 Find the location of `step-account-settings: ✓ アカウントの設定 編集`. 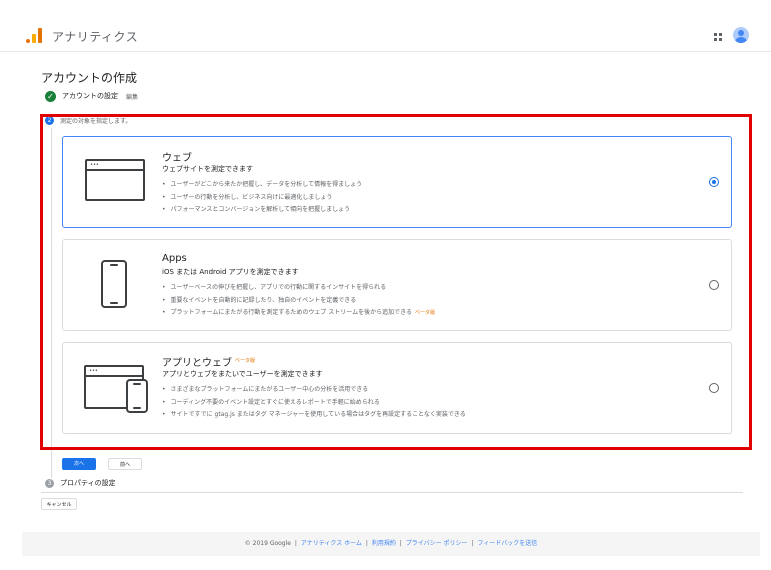

step-account-settings: ✓ アカウントの設定 編集 is located at coordinates (91, 96).